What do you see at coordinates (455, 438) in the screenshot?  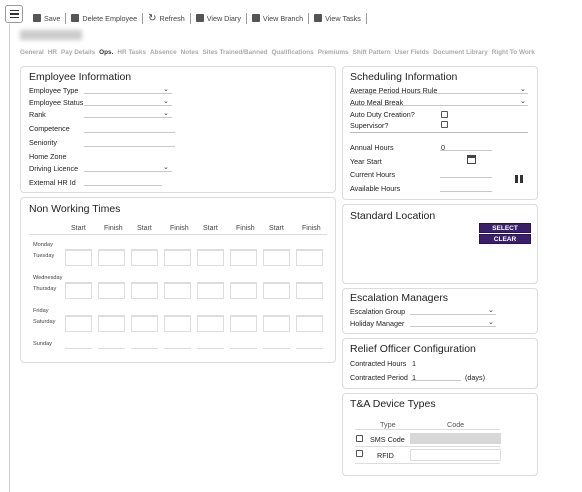 I see `sms-code-input` at bounding box center [455, 438].